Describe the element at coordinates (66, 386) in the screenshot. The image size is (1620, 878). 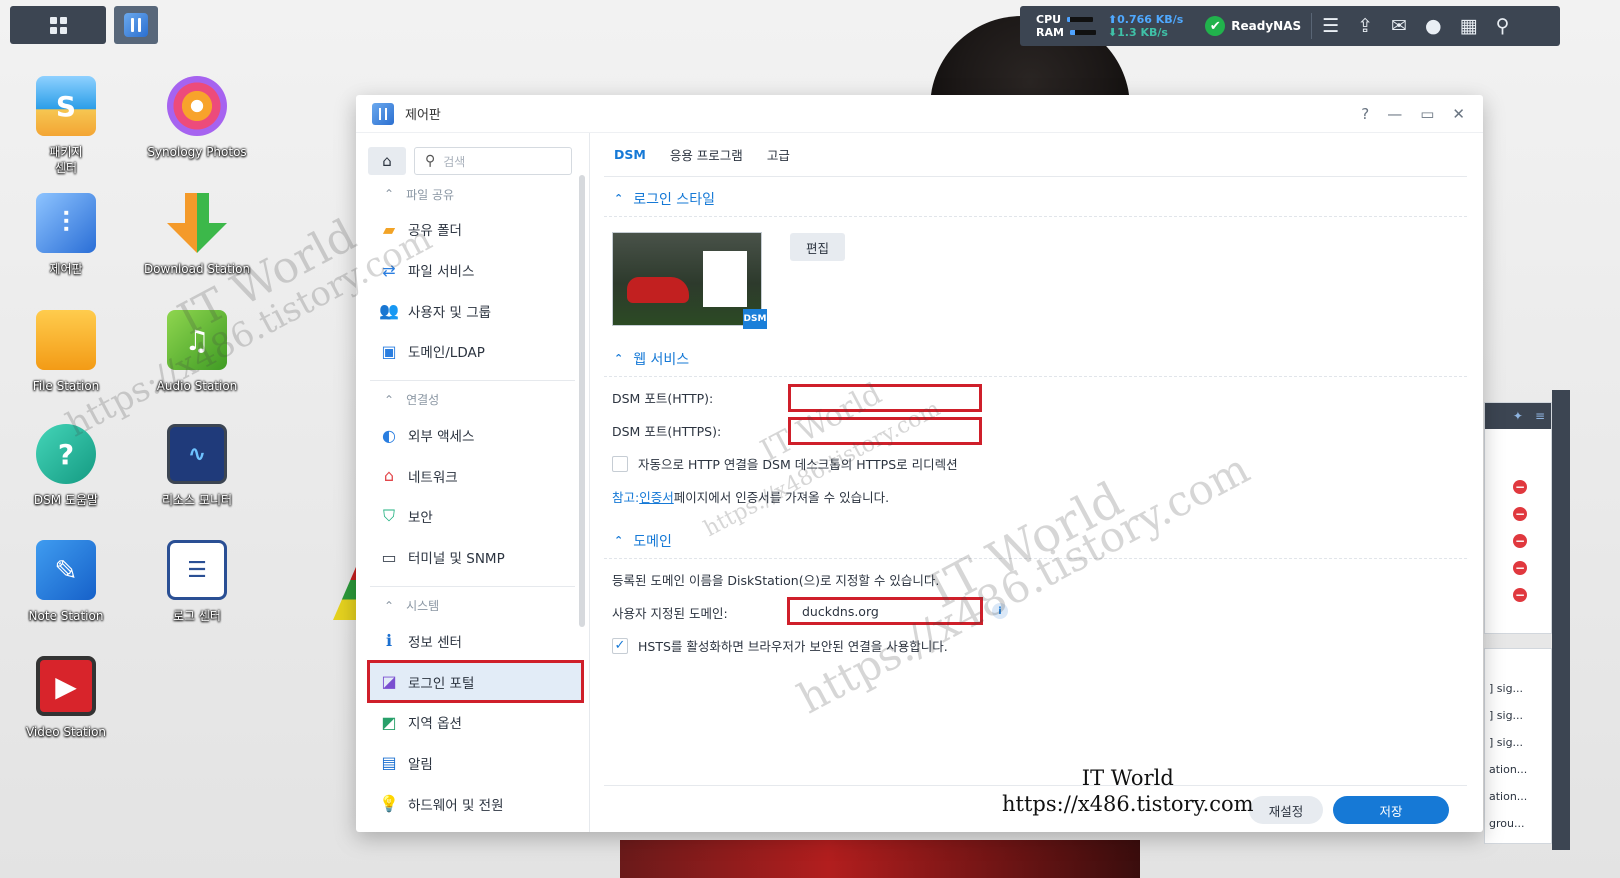
I see `desktop-icon-label: File Station` at that location.